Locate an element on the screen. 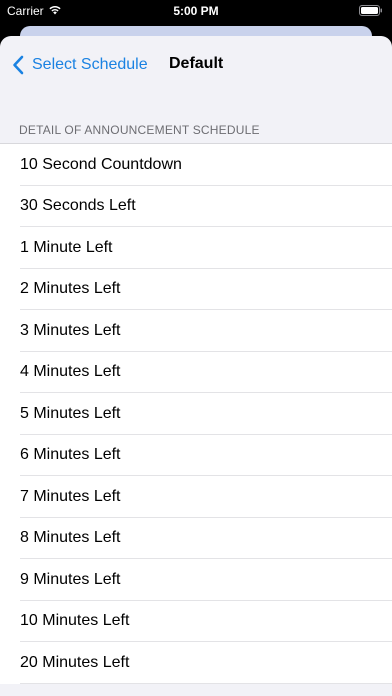 This screenshot has height=696, width=392. list-item-label: 10 Minutes Left is located at coordinates (75, 621).